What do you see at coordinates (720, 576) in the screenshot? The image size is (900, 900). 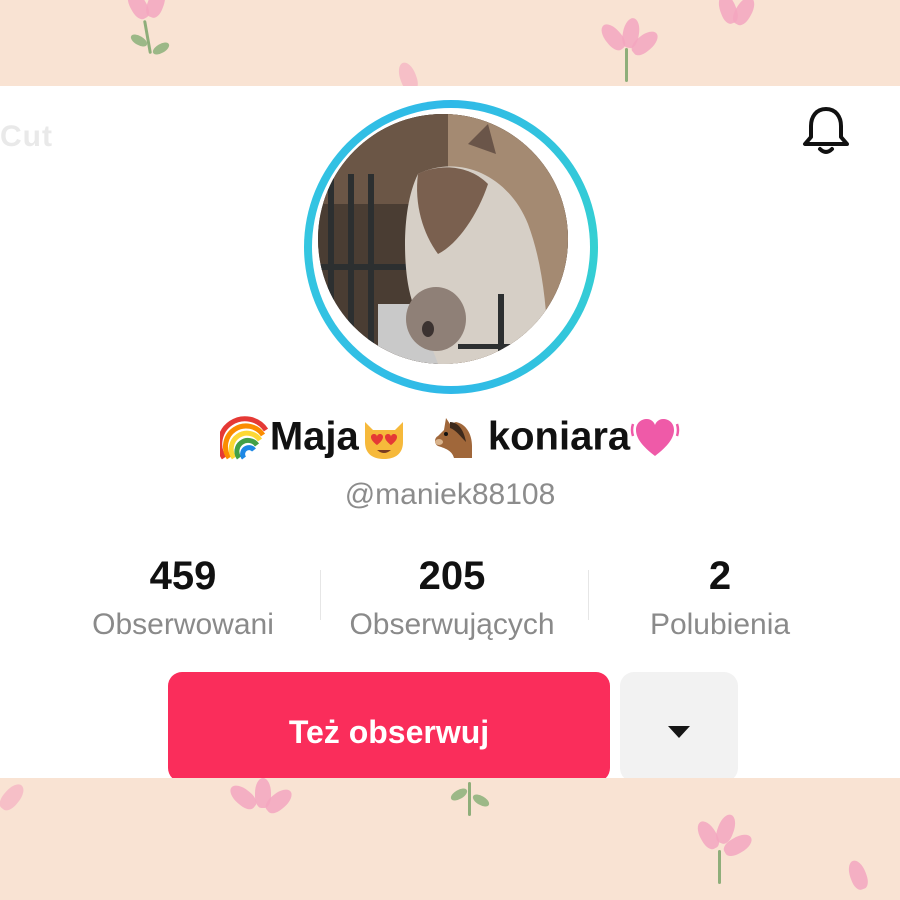 I see `likes-count: 2` at bounding box center [720, 576].